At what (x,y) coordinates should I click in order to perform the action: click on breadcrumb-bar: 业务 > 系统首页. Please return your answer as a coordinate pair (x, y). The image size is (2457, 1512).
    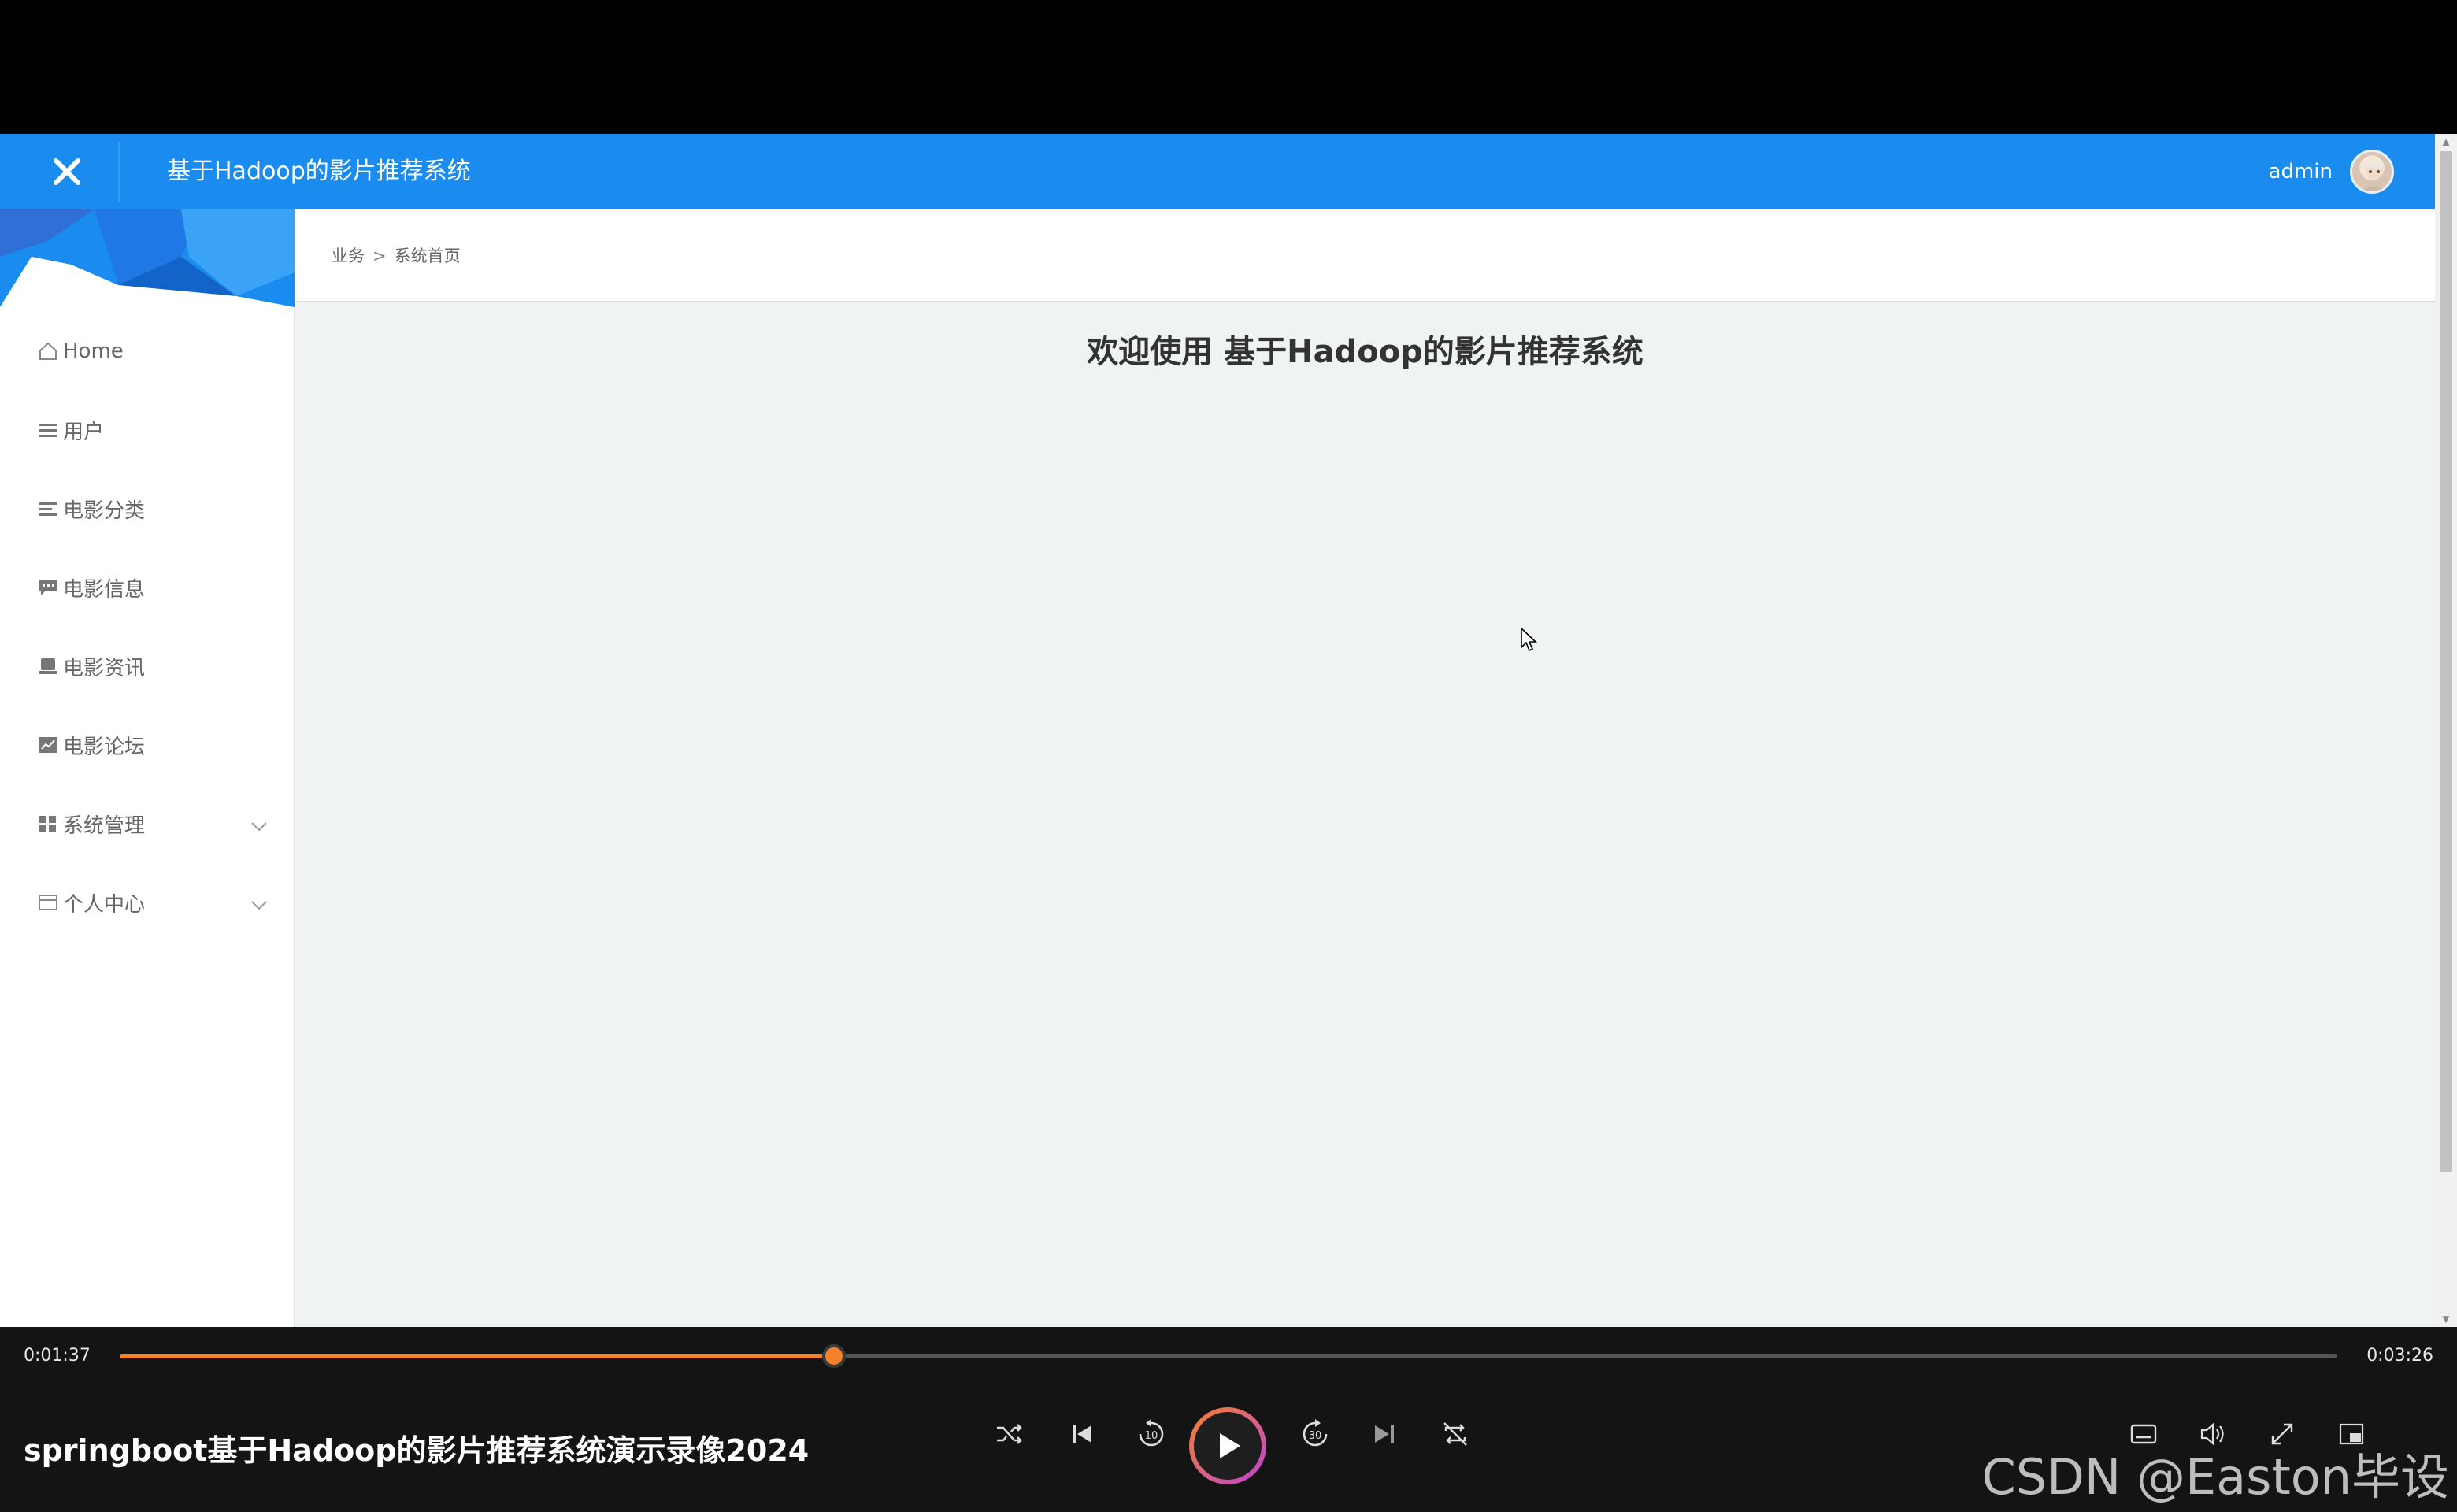
    Looking at the image, I should click on (1365, 255).